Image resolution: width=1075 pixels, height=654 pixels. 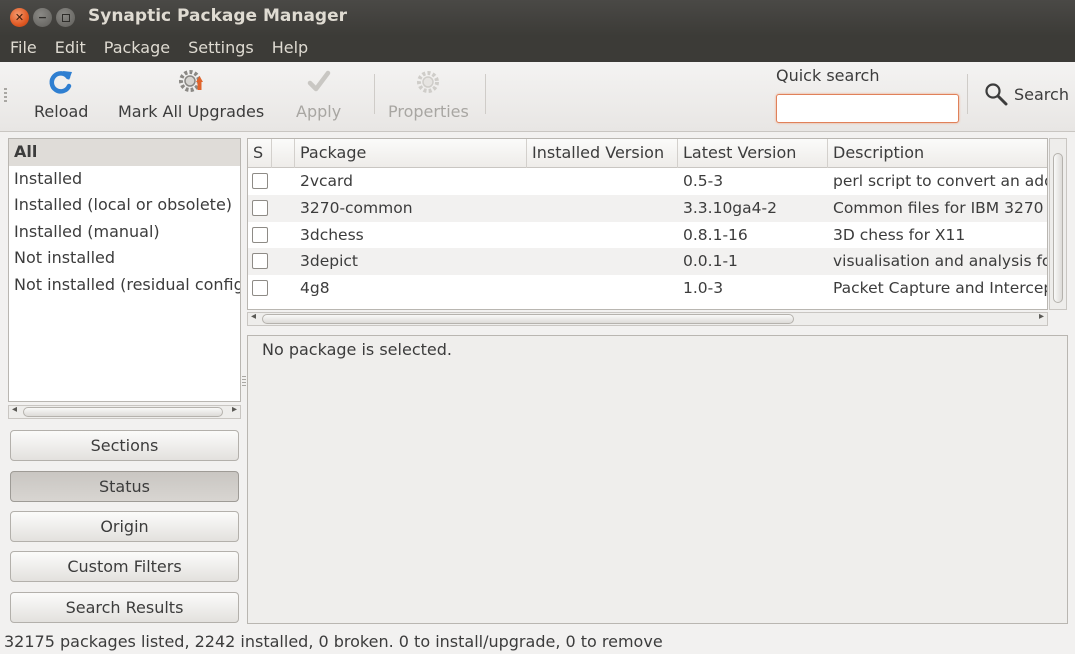 What do you see at coordinates (329, 261) in the screenshot?
I see `package-name: 3depict` at bounding box center [329, 261].